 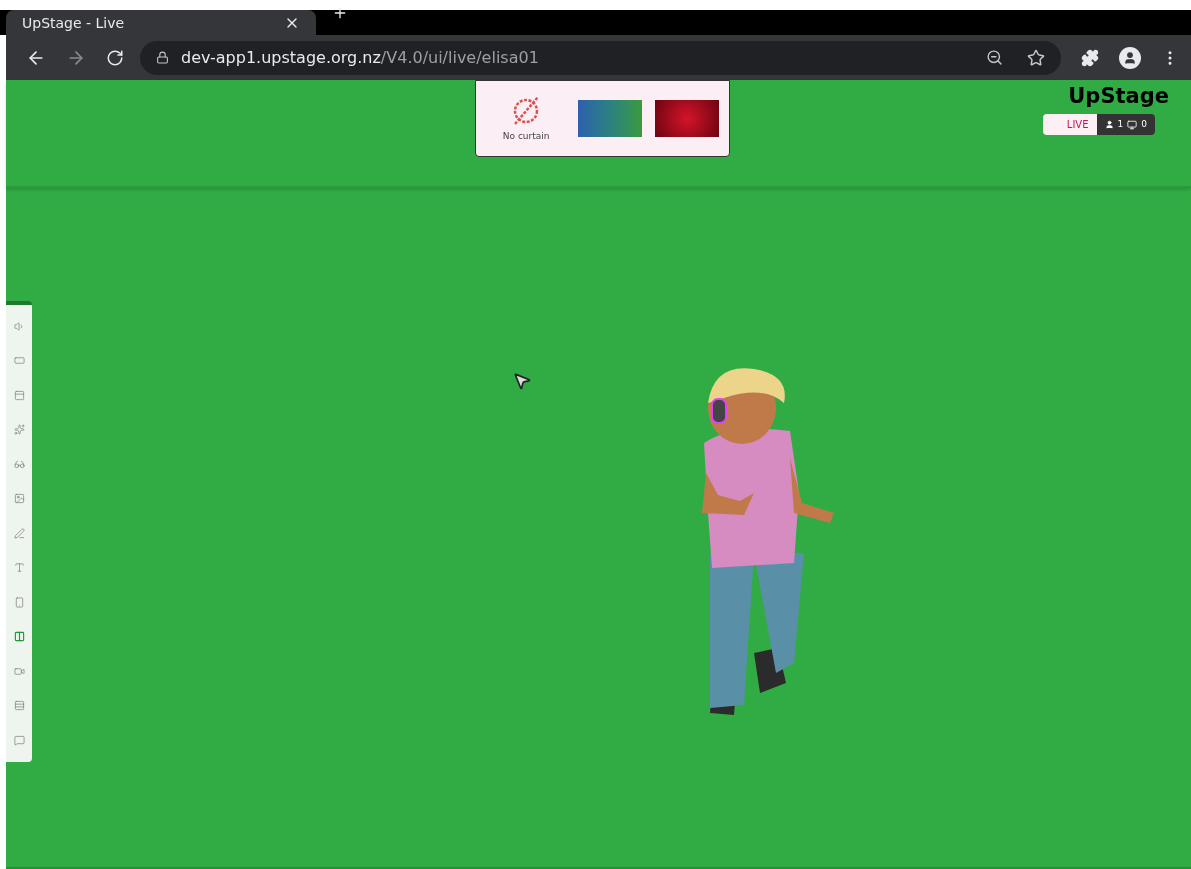 I want to click on speaker-icon, so click(x=19, y=326).